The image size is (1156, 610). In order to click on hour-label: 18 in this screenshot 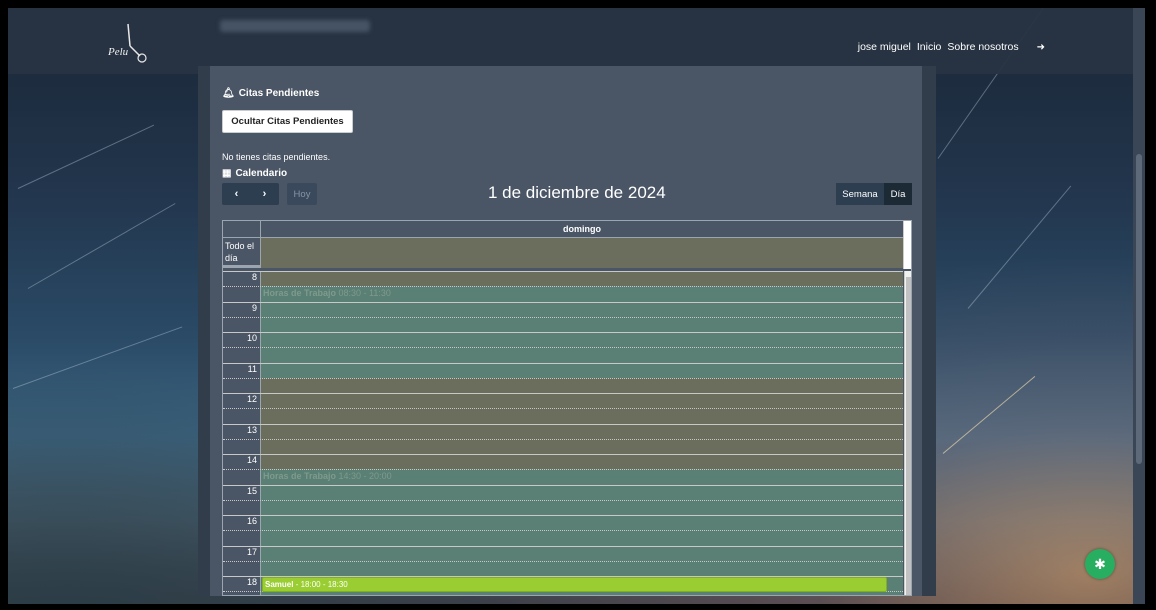, I will do `click(251, 582)`.